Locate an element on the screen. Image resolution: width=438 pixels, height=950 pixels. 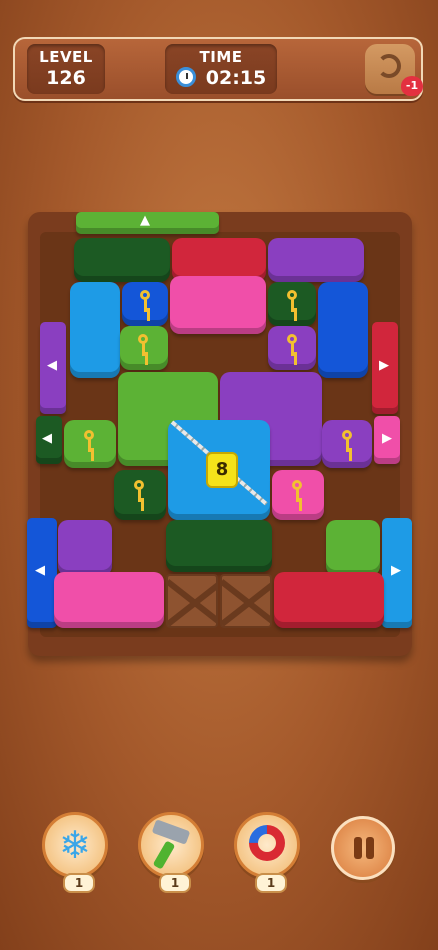
block-key-pink is located at coordinates (298, 495).